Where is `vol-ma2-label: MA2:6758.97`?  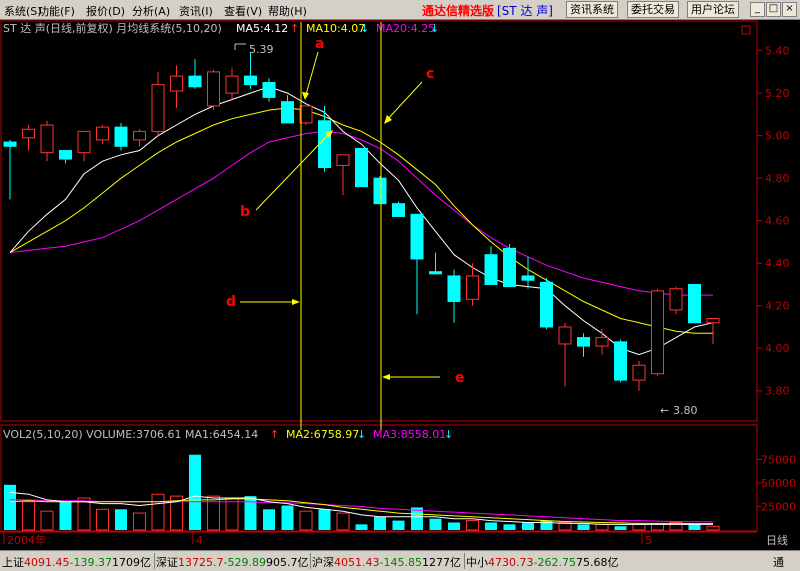 vol-ma2-label: MA2:6758.97 is located at coordinates (322, 434).